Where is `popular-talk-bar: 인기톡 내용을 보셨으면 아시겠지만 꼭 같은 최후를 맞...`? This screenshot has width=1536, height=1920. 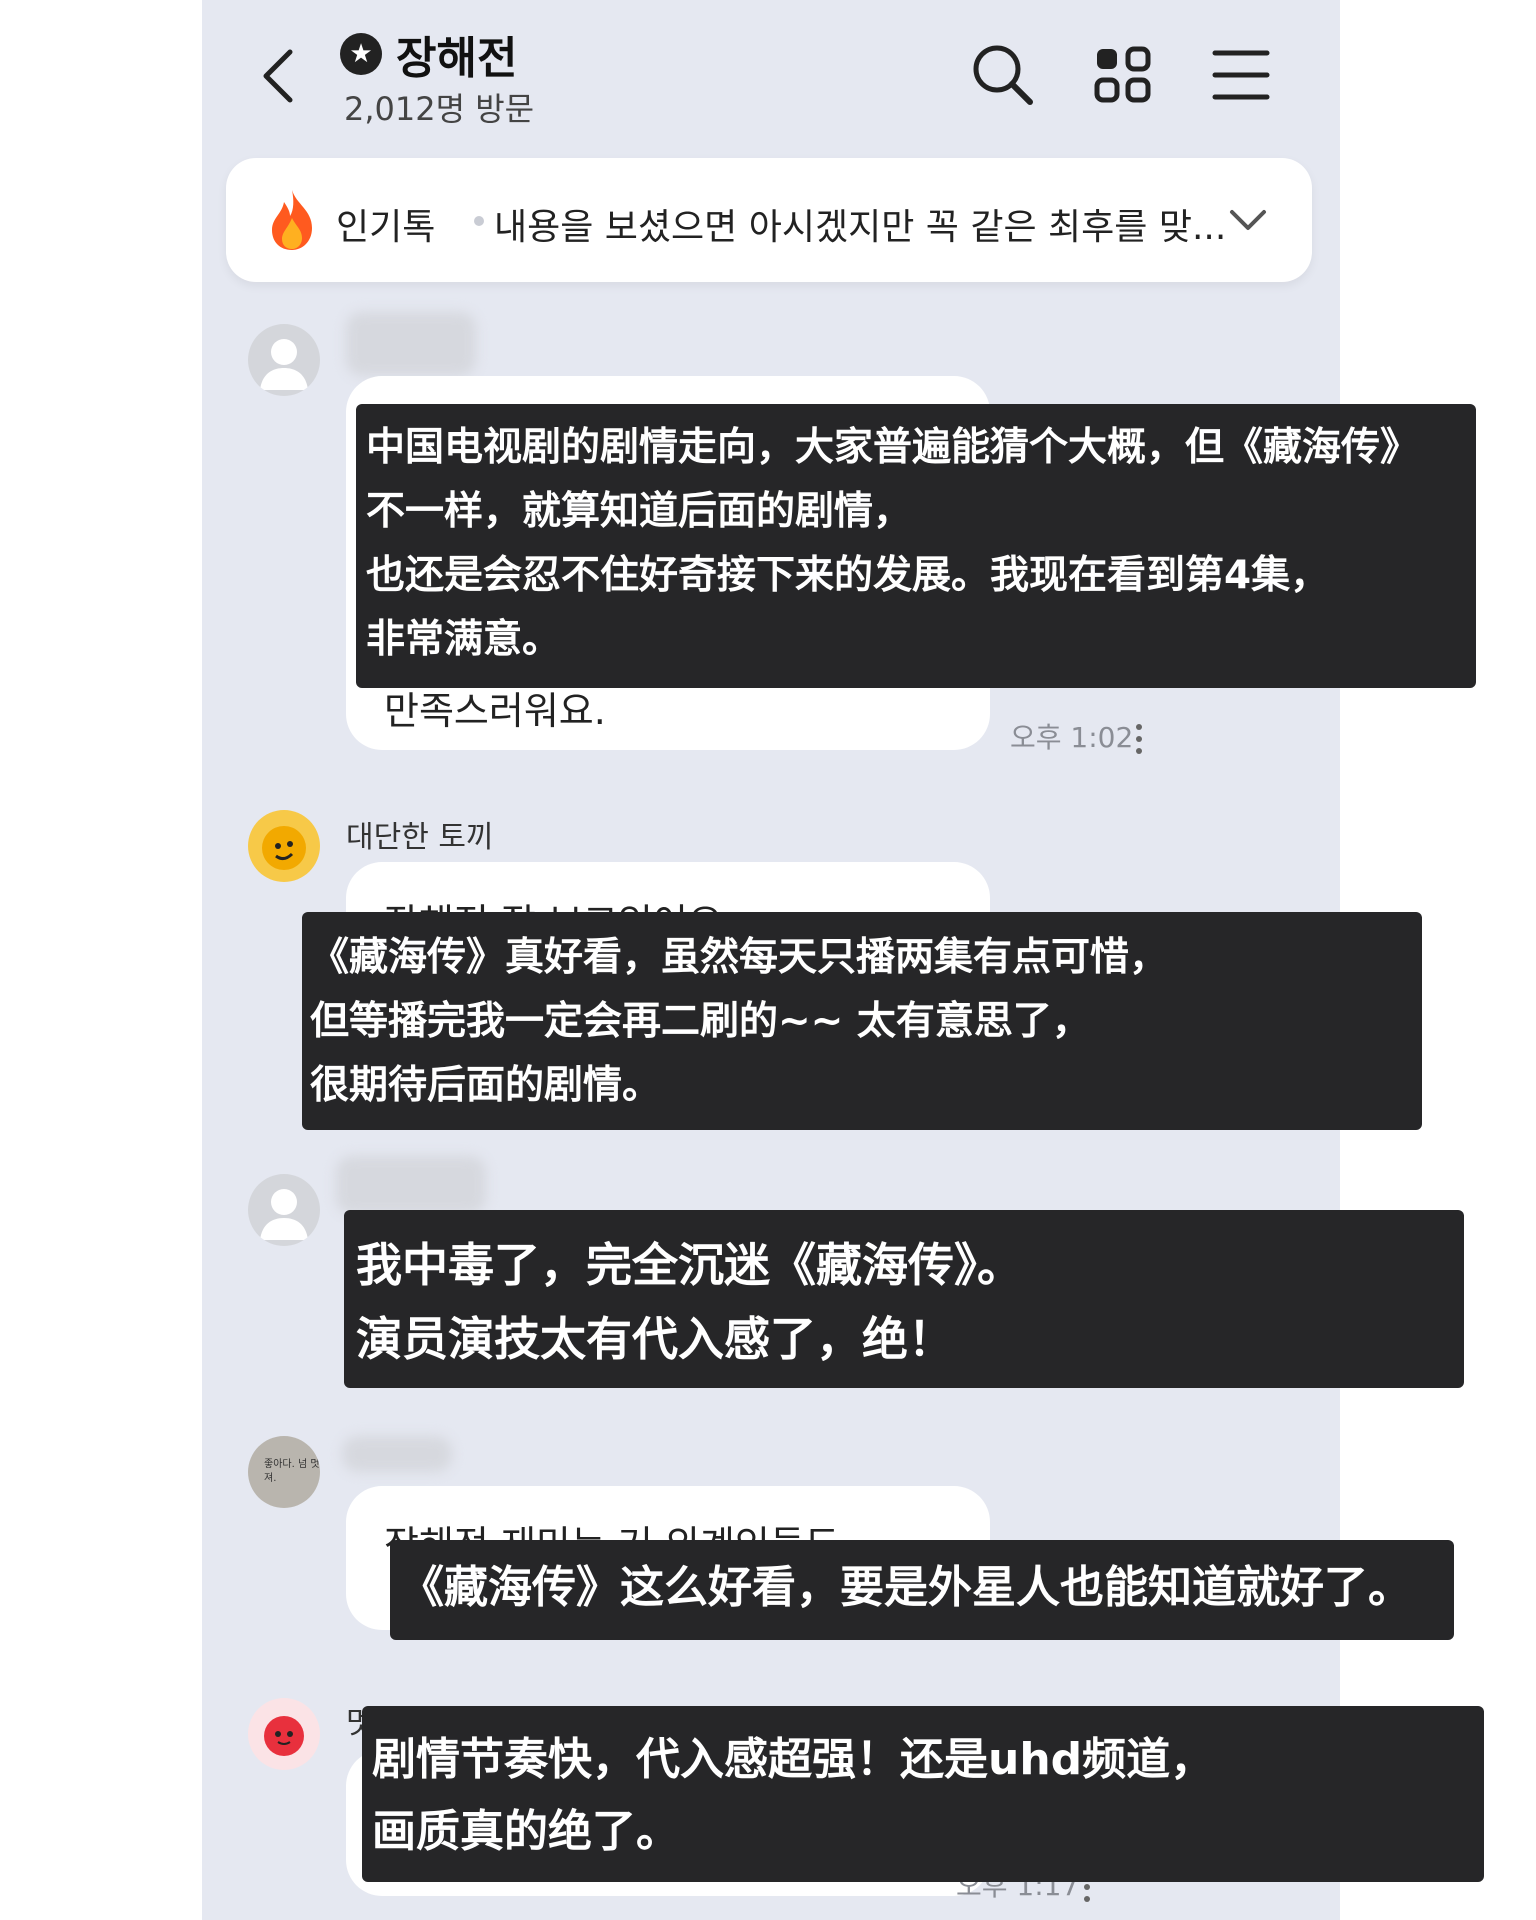 popular-talk-bar: 인기톡 내용을 보셨으면 아시겠지만 꼭 같은 최후를 맞... is located at coordinates (769, 220).